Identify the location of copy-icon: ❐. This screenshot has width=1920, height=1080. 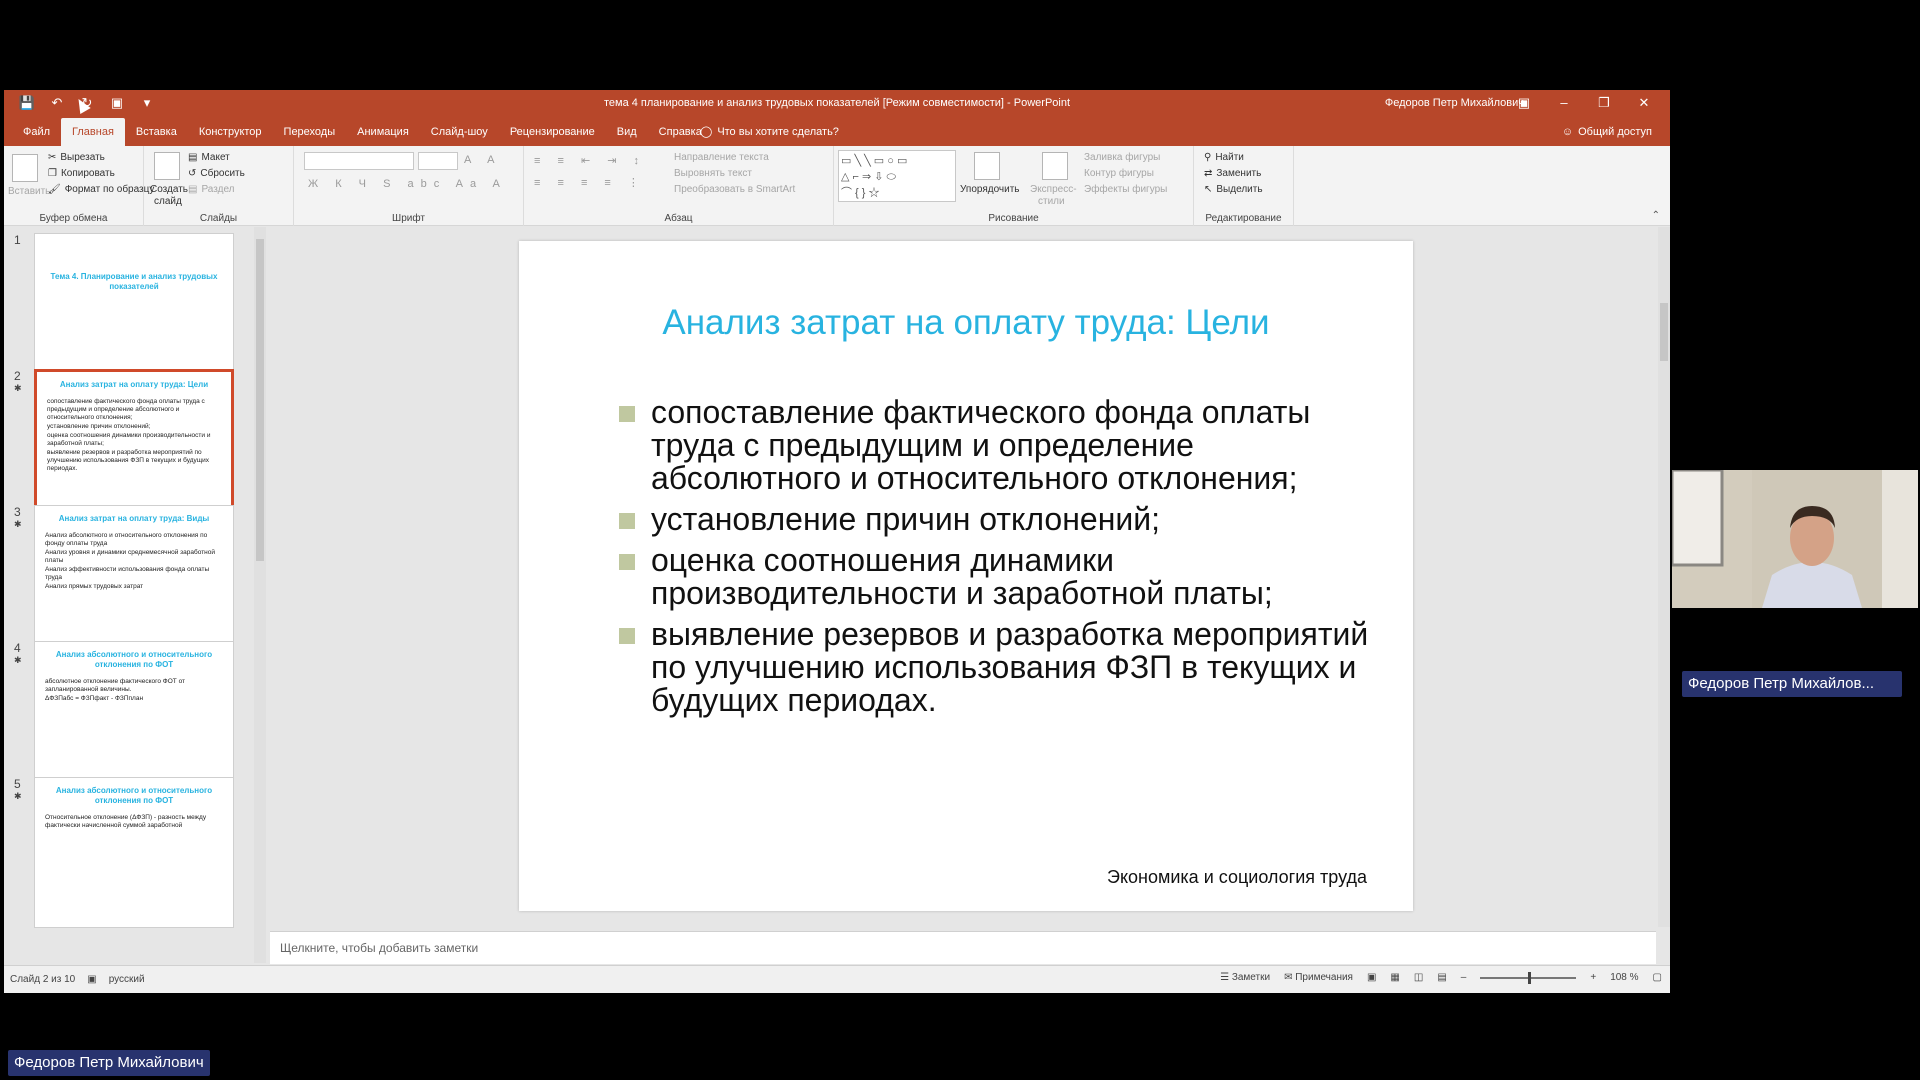
(52, 173).